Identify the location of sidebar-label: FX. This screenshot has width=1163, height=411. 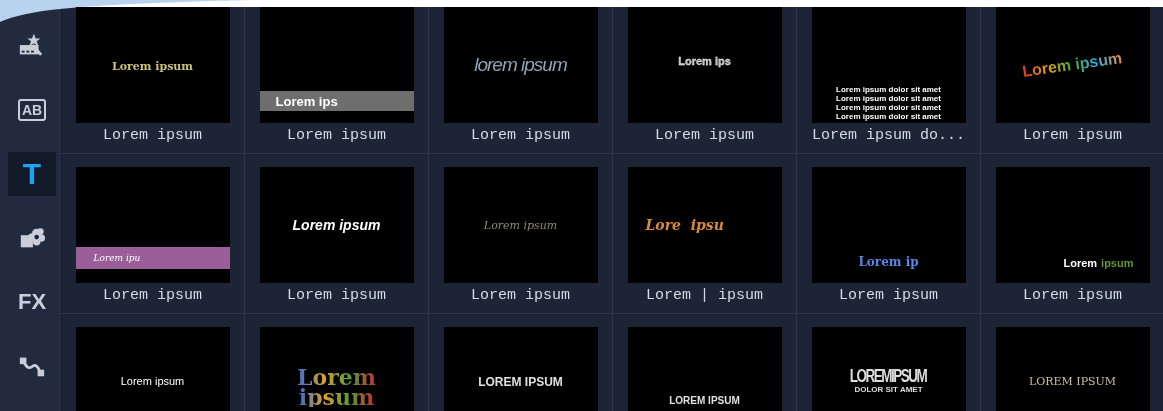
(32, 302).